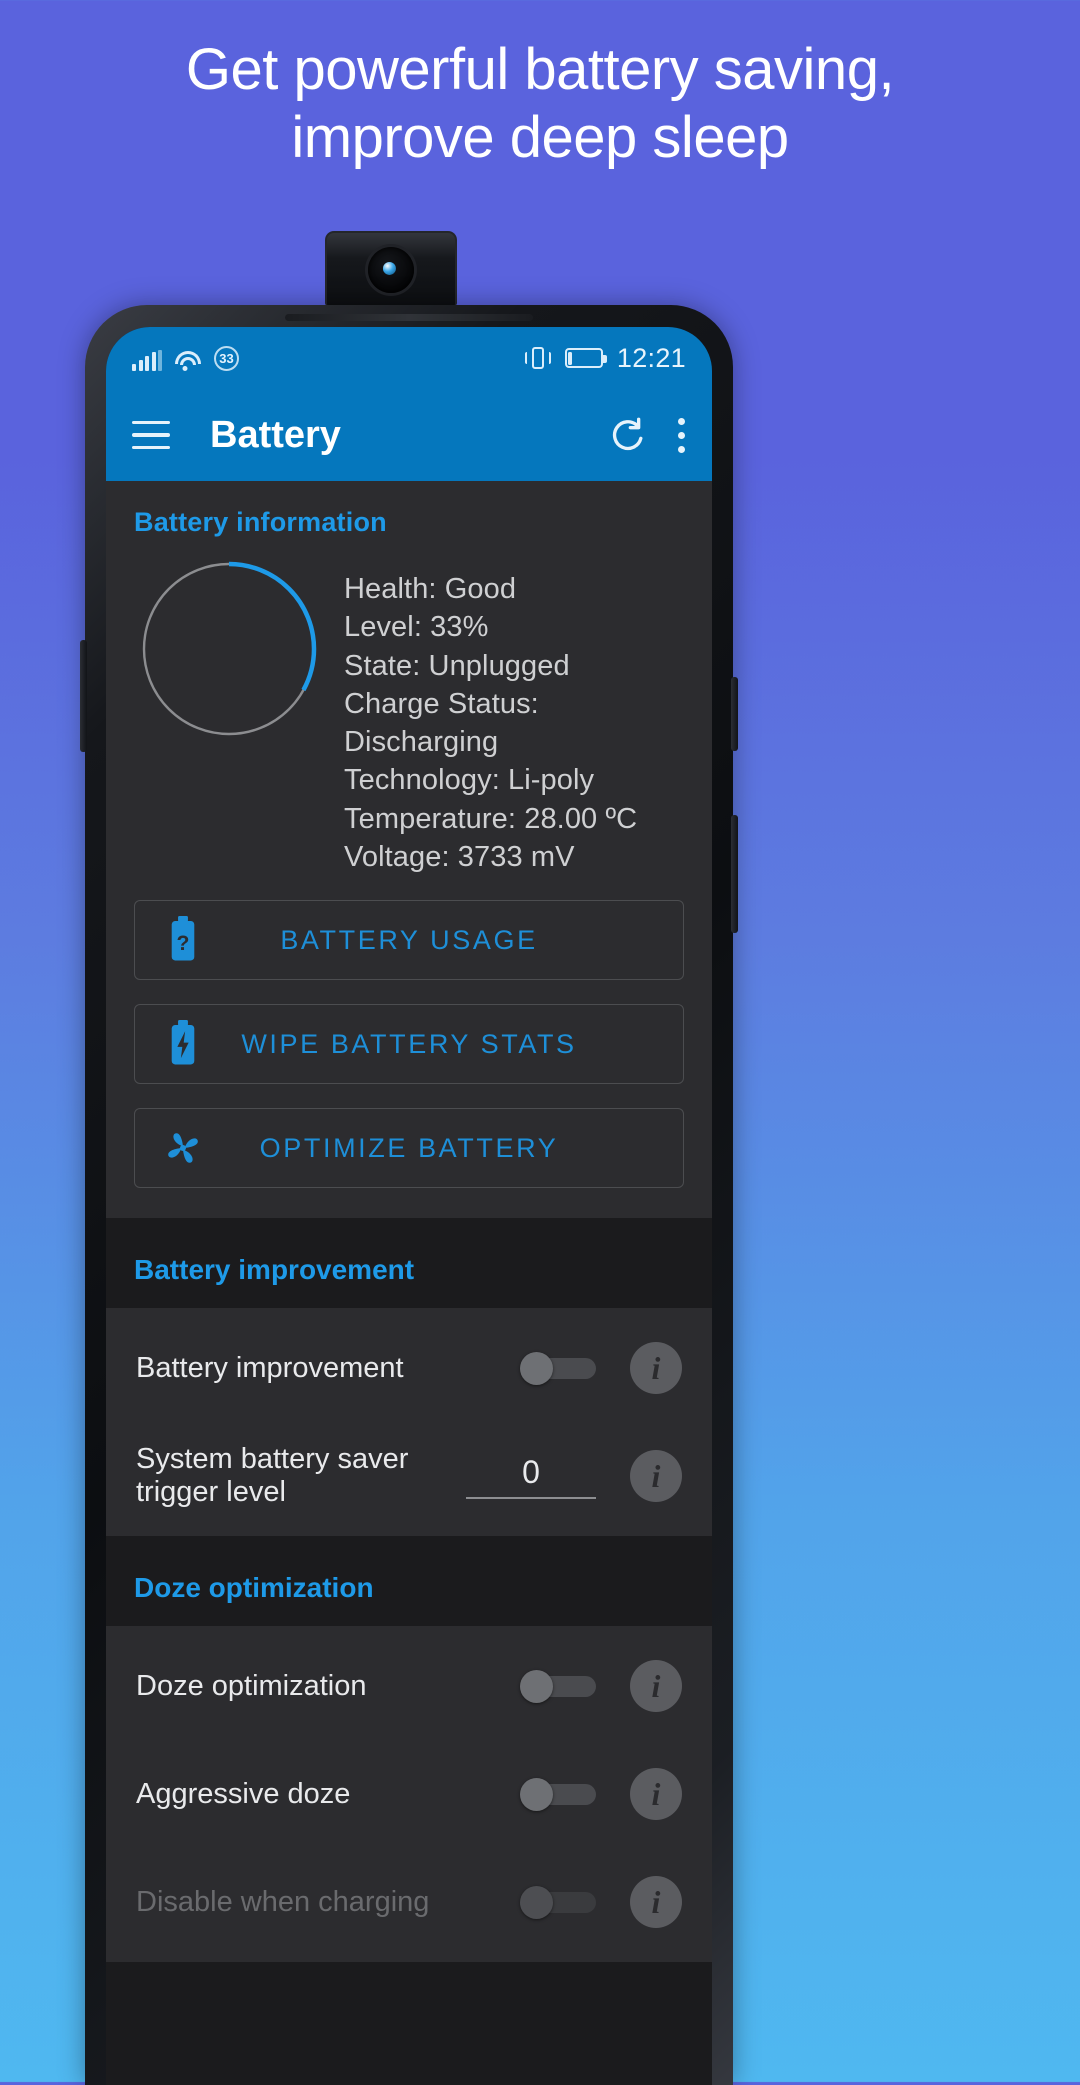 The height and width of the screenshot is (2085, 1080). Describe the element at coordinates (734, 874) in the screenshot. I see `secondary-side-button` at that location.